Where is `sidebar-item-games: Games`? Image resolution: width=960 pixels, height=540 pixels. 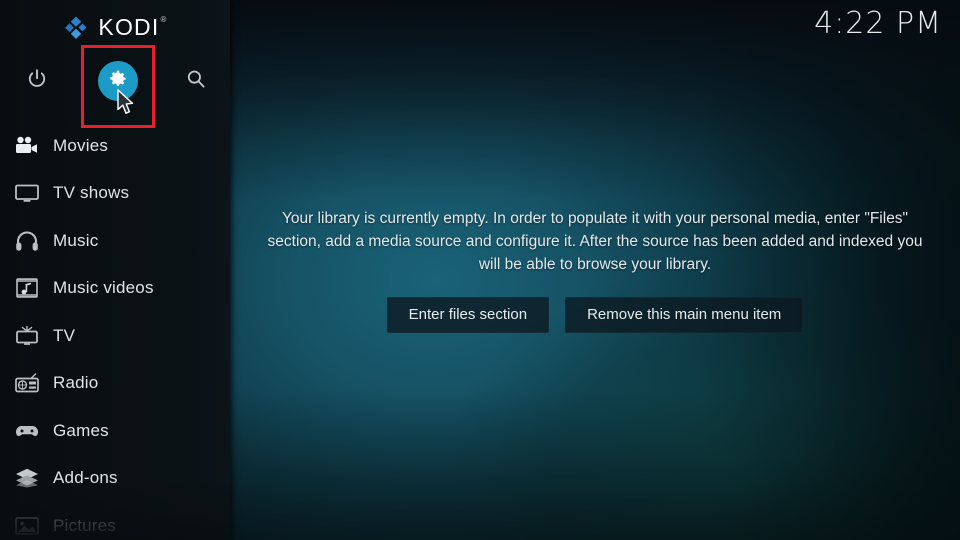
sidebar-item-games: Games is located at coordinates (115, 431).